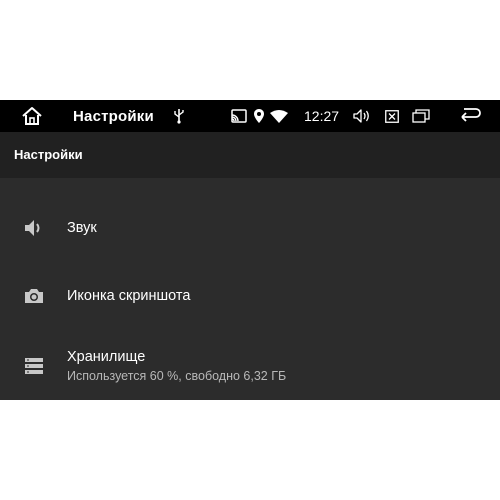 This screenshot has width=500, height=500. What do you see at coordinates (250, 116) in the screenshot?
I see `status-bar: Настройки 12:27` at bounding box center [250, 116].